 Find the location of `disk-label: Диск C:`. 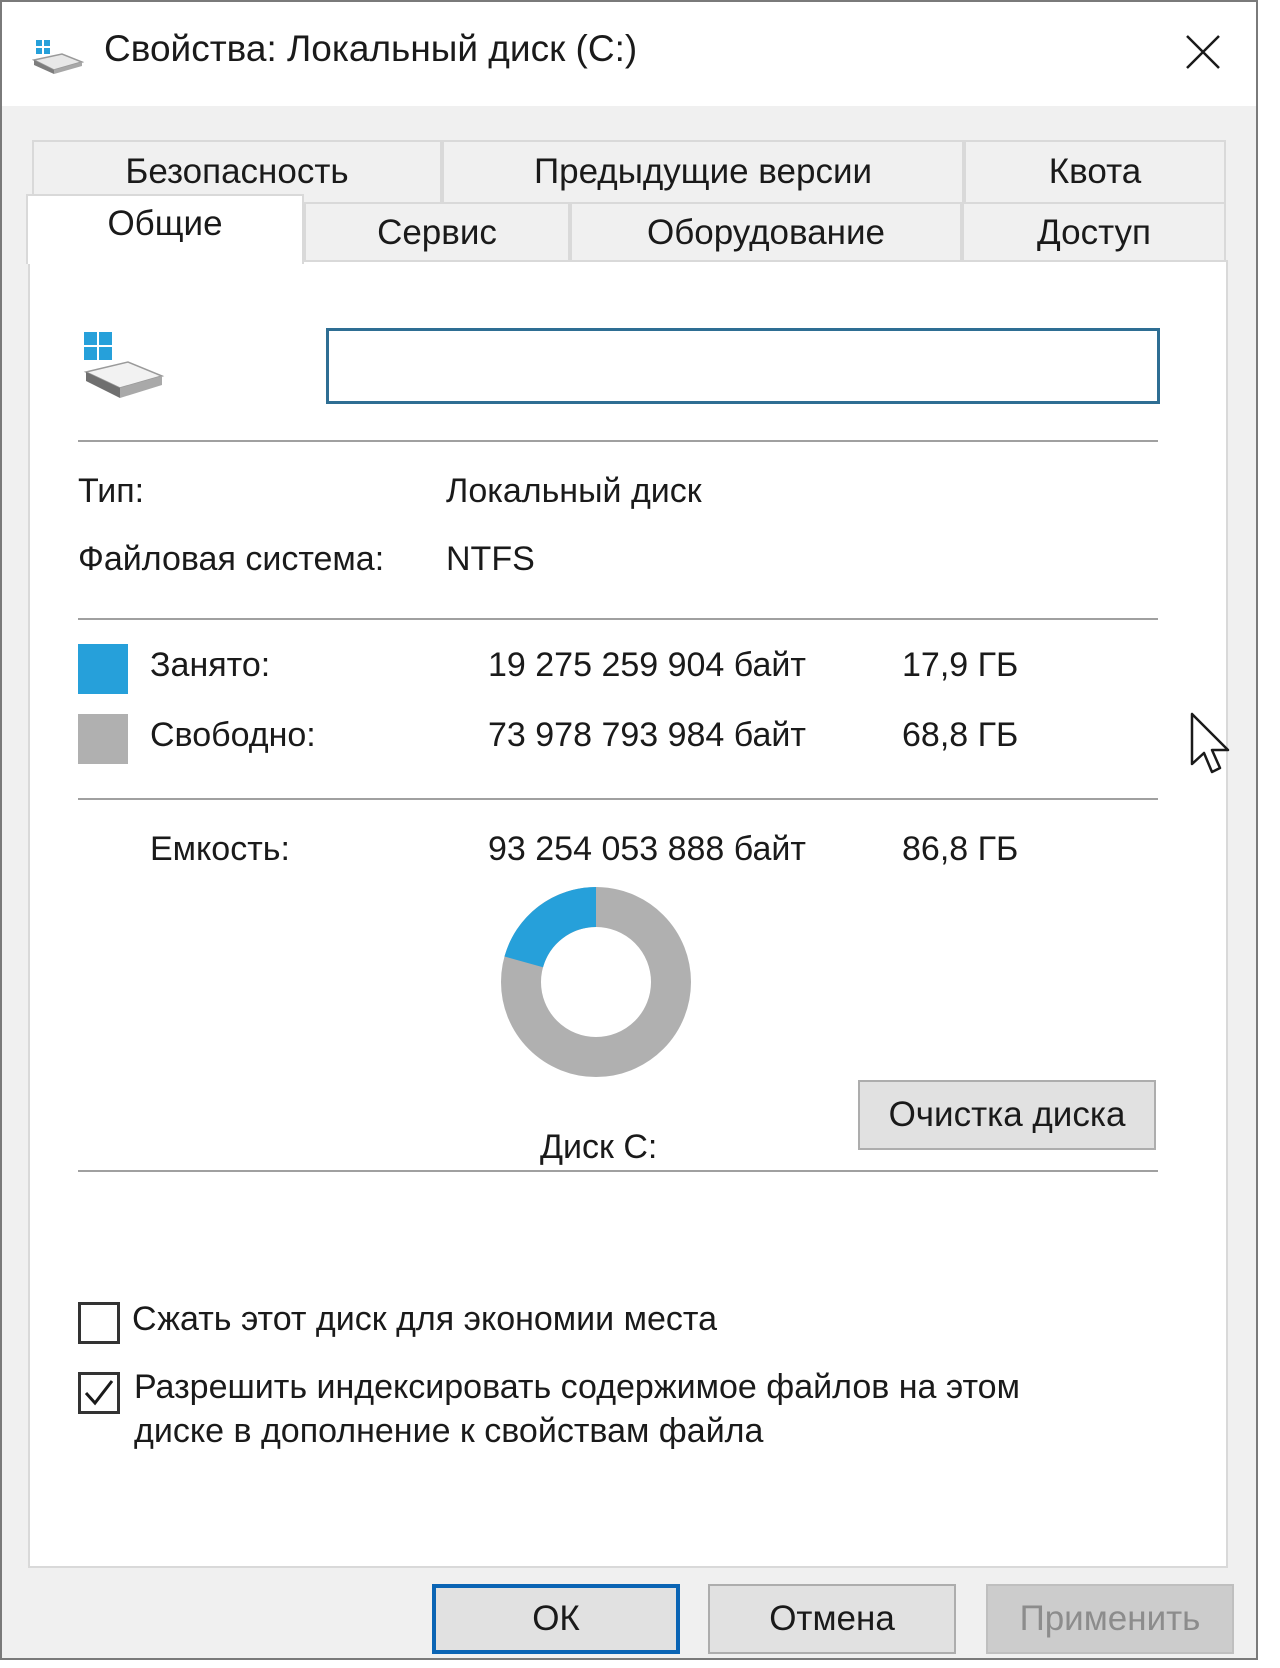

disk-label: Диск C: is located at coordinates (599, 1147).